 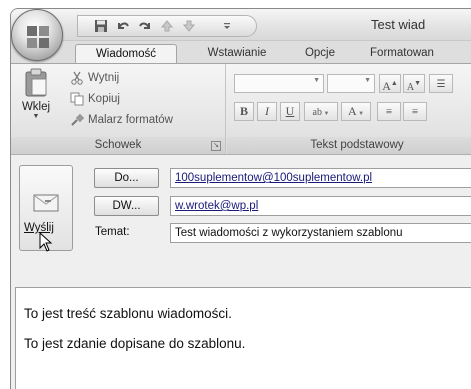 I want to click on up-arrow-icon, so click(x=167, y=26).